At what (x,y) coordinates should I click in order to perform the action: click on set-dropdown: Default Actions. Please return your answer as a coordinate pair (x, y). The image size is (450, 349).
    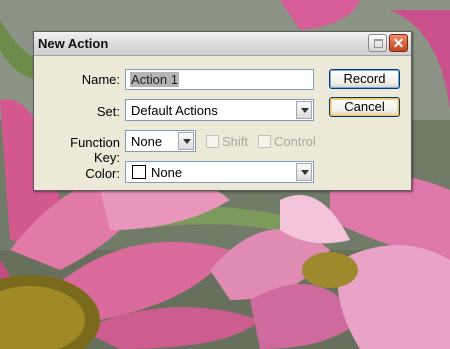
    Looking at the image, I should click on (219, 110).